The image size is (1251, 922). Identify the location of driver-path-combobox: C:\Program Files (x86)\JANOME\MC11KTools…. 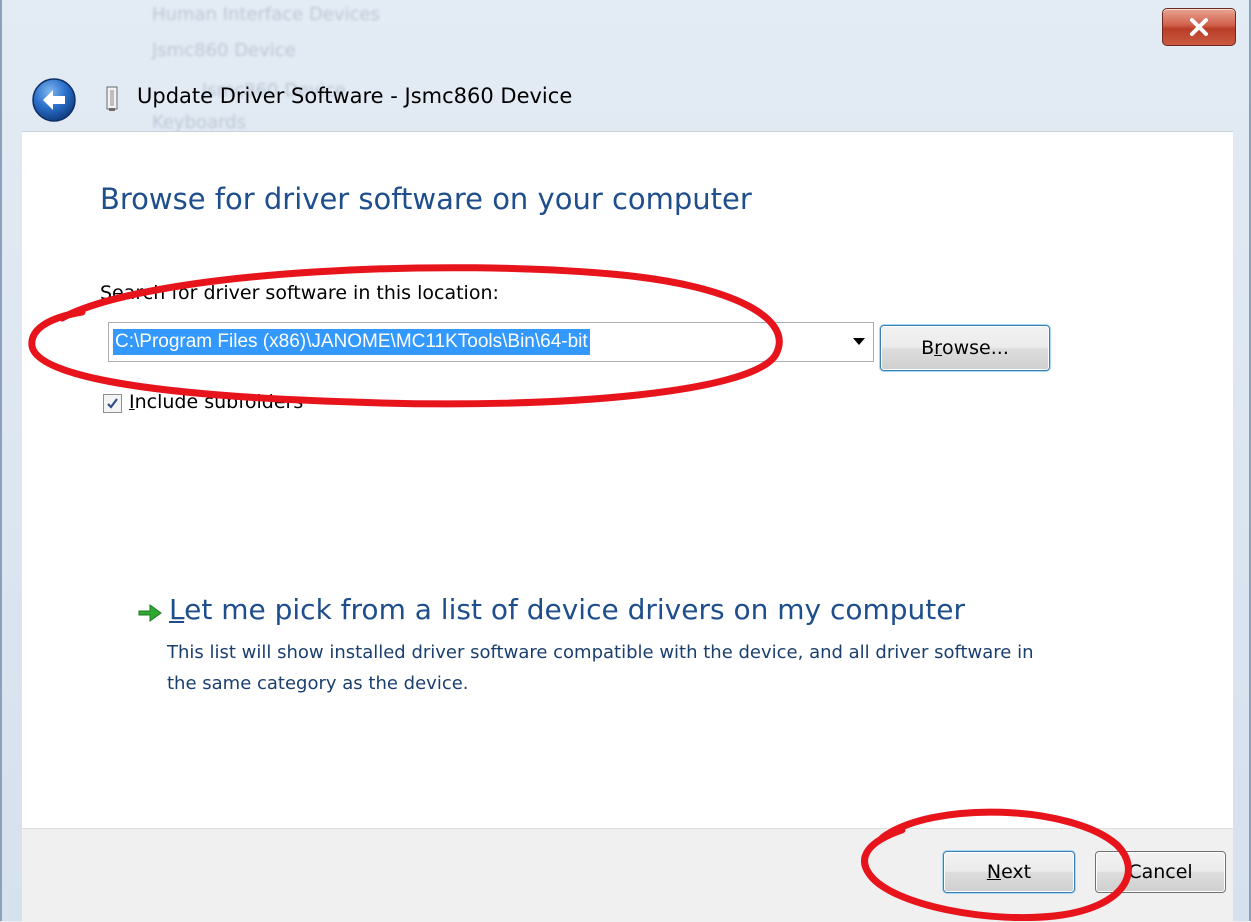
(491, 342).